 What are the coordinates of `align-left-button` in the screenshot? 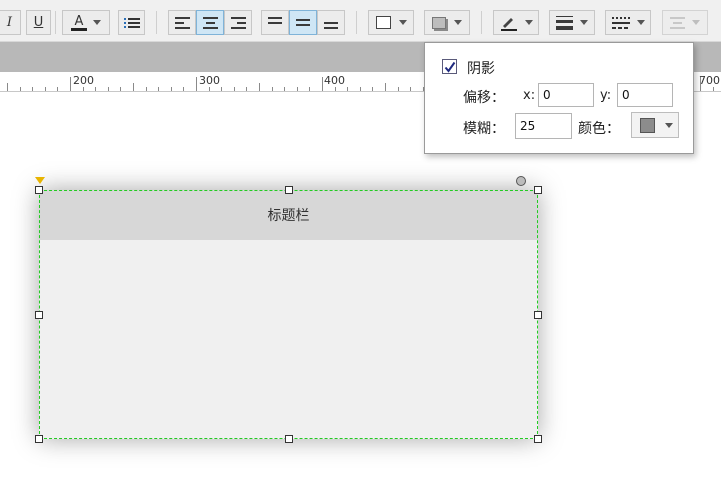 It's located at (182, 22).